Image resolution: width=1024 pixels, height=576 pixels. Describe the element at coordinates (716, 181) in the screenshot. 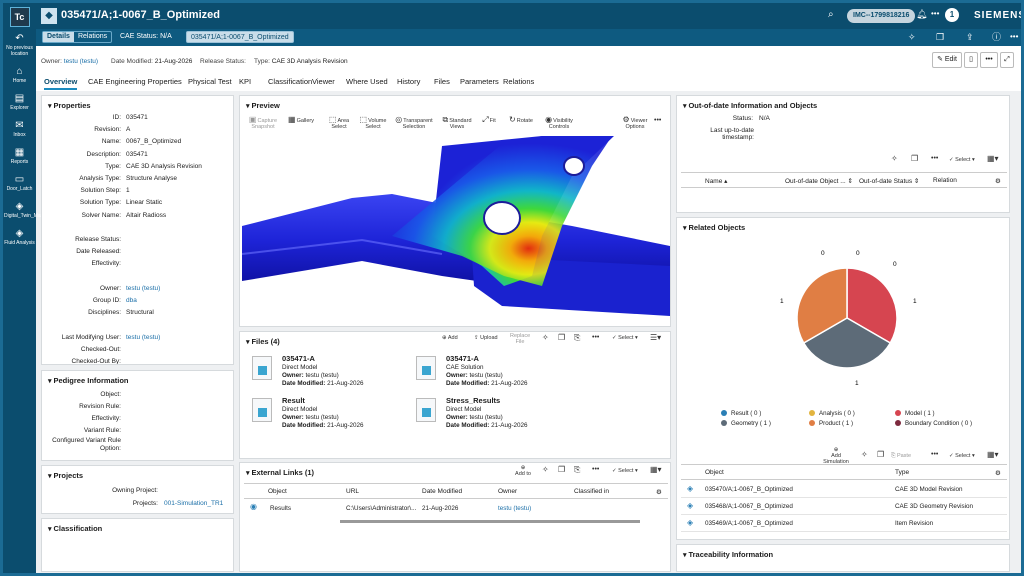

I see `col-name: Name ▴` at that location.